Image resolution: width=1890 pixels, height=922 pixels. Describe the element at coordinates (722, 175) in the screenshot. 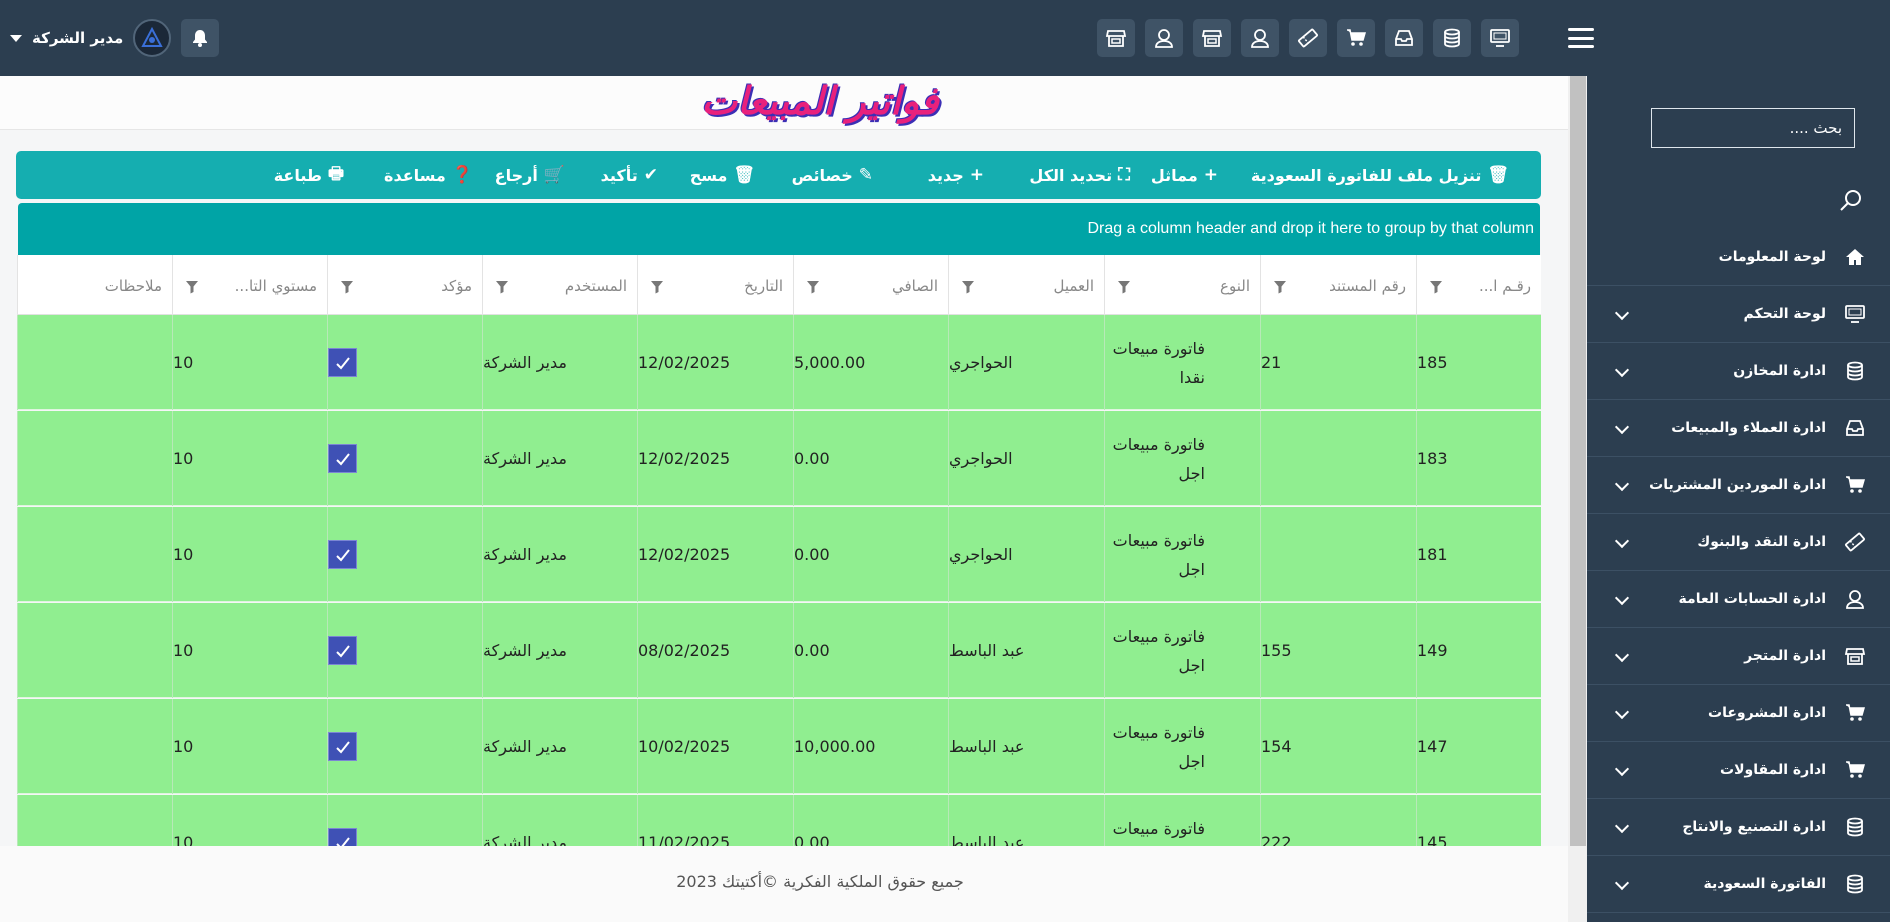

I see `delete-button: 🗑 مسح` at that location.